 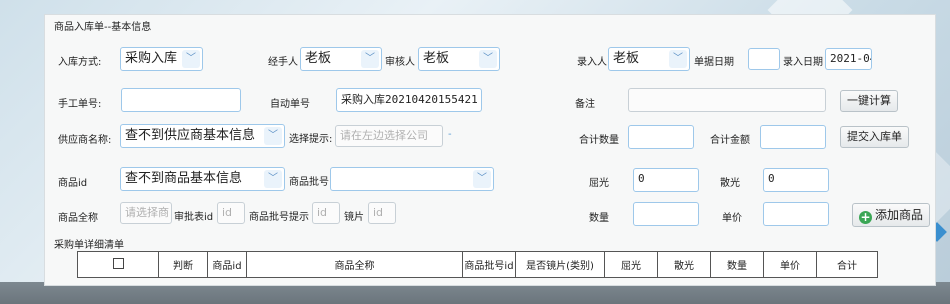 What do you see at coordinates (436, 58) in the screenshot?
I see `reviewer-value: 老板` at bounding box center [436, 58].